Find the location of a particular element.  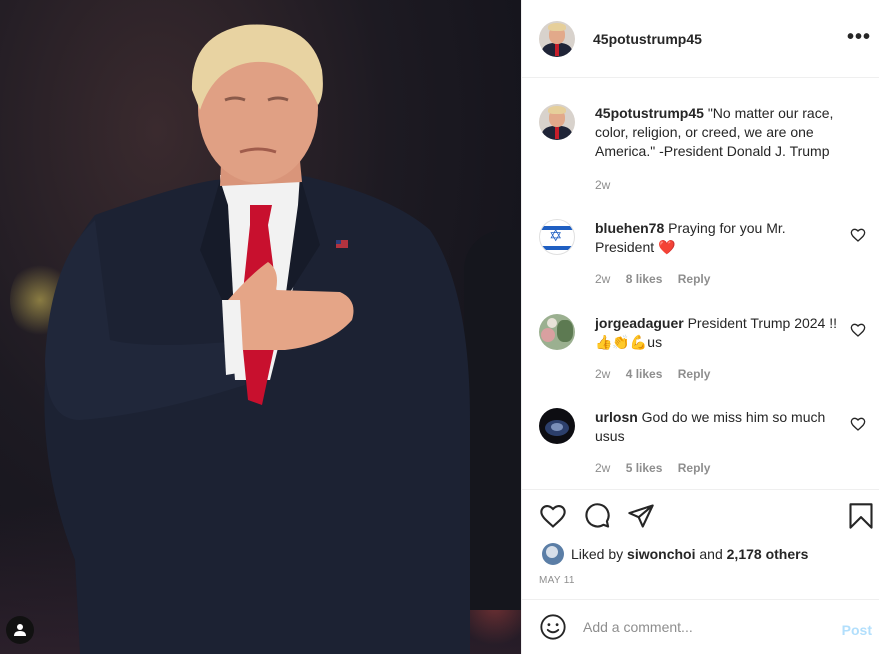

comment-username: bluehen78 is located at coordinates (629, 228).